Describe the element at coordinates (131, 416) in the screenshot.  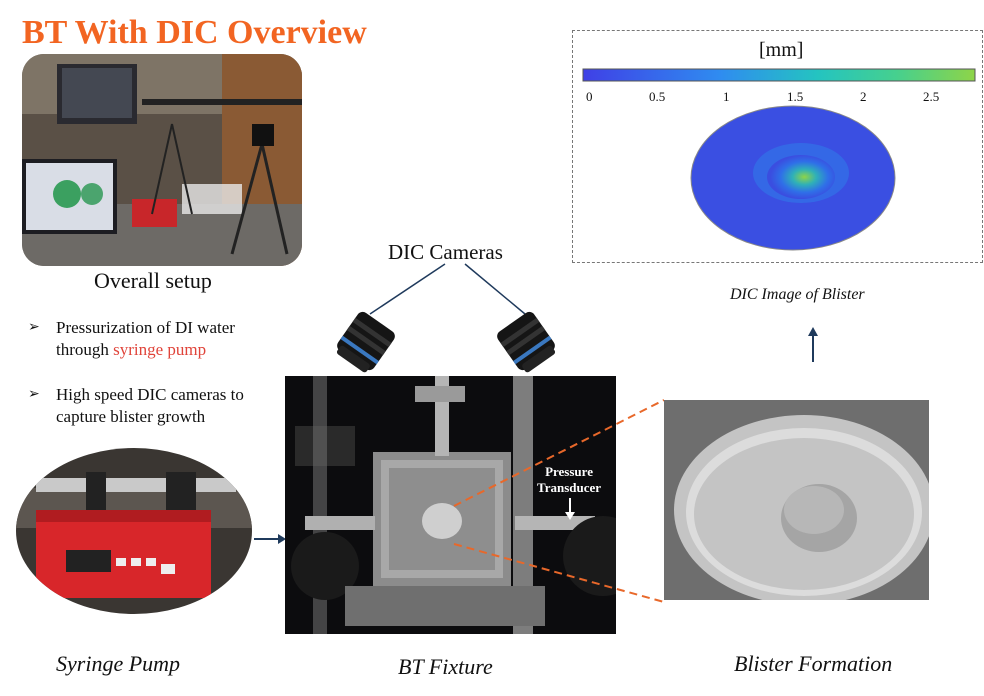
I see `bullet-line: capture blister growth` at that location.